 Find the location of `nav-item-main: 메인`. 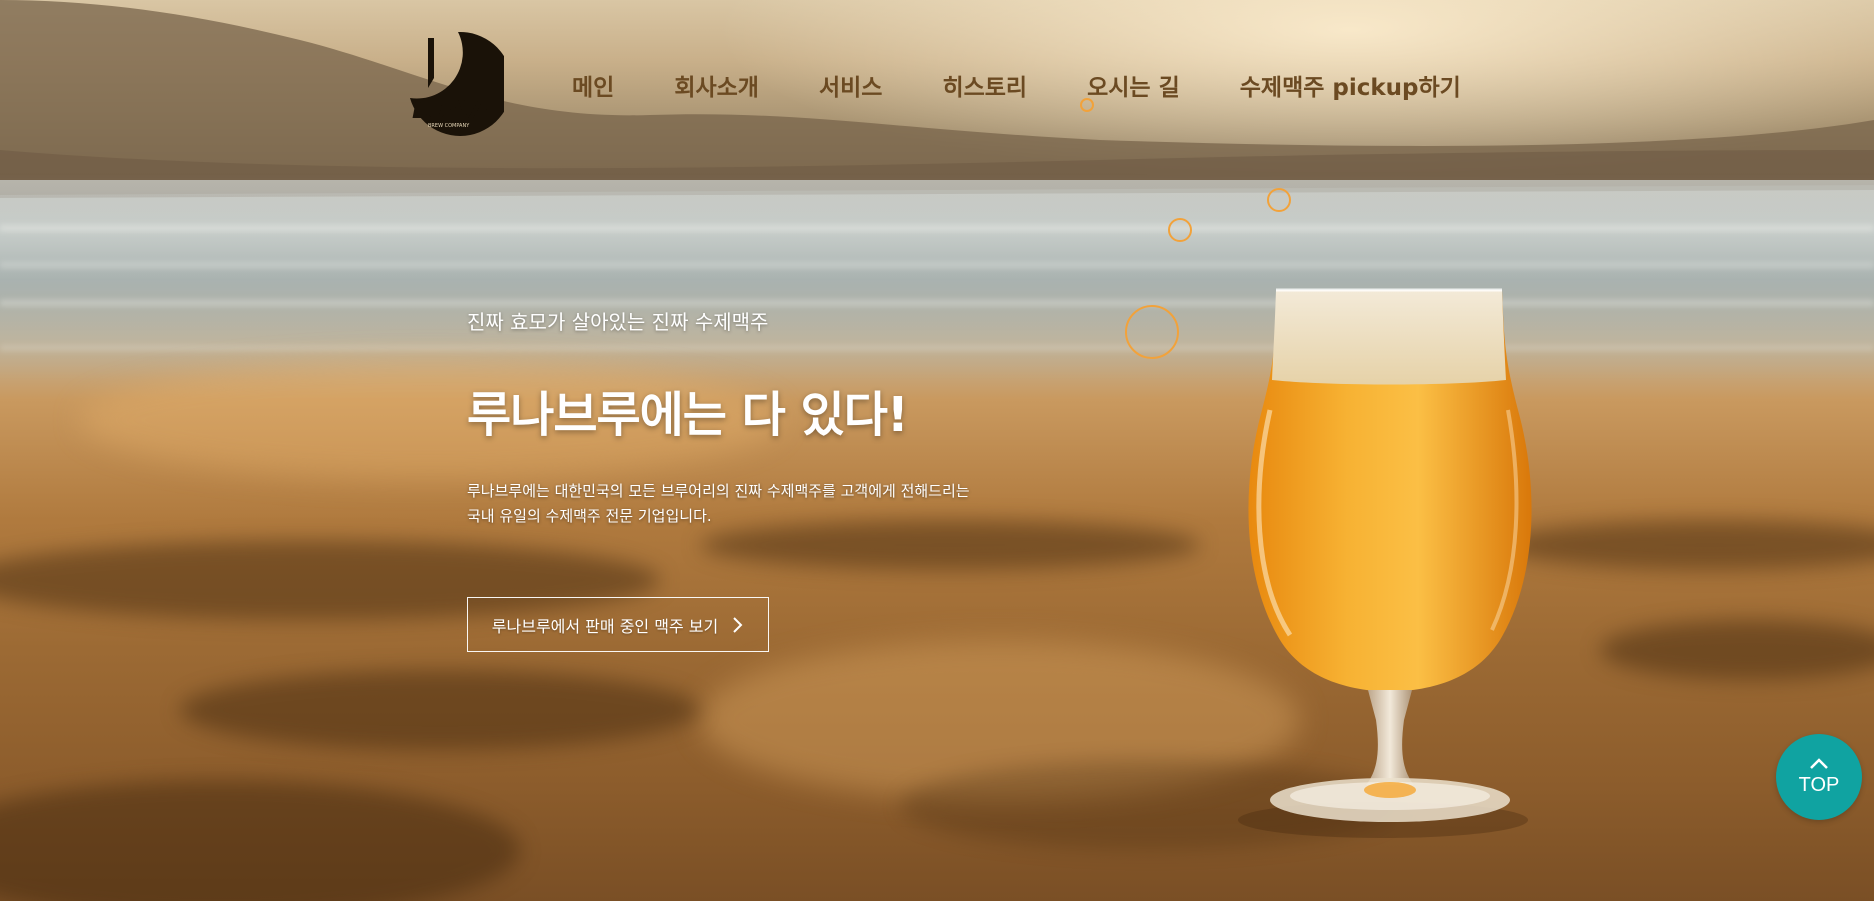

nav-item-main: 메인 is located at coordinates (593, 85).